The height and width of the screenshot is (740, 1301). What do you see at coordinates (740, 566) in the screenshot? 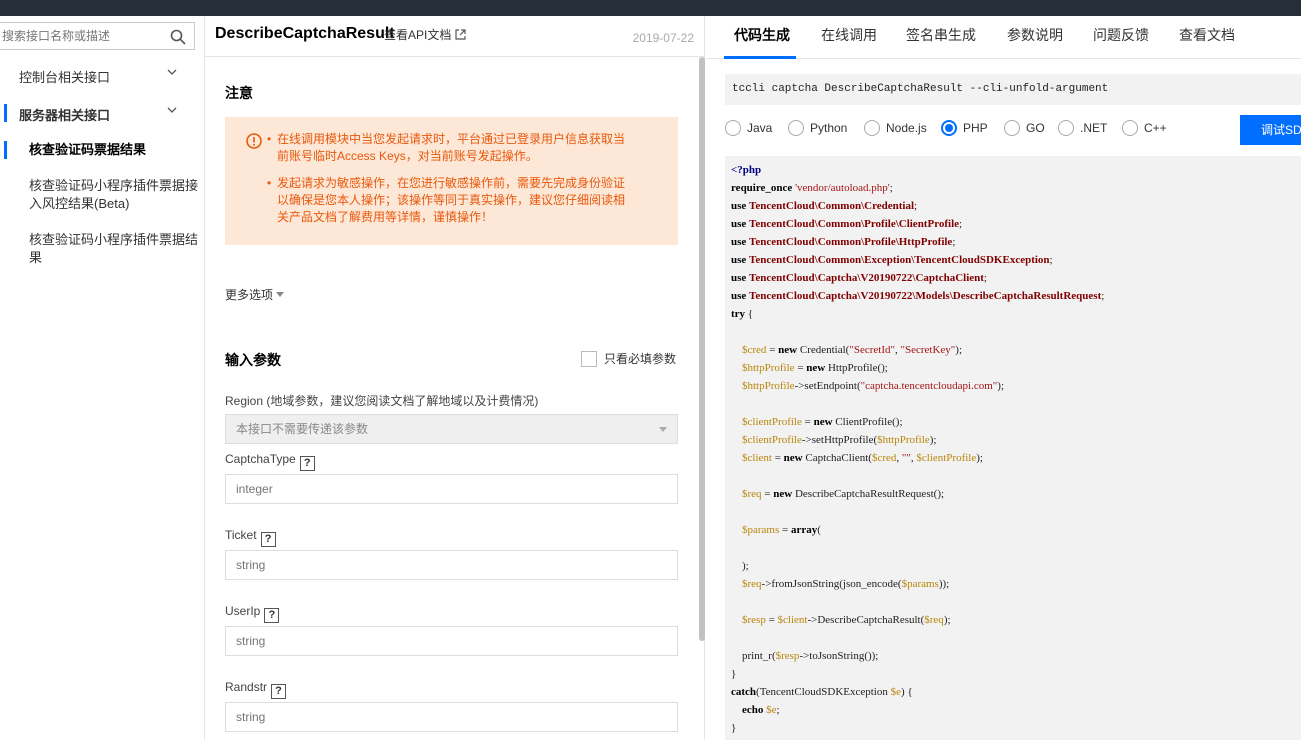
I see `code-line: );` at bounding box center [740, 566].